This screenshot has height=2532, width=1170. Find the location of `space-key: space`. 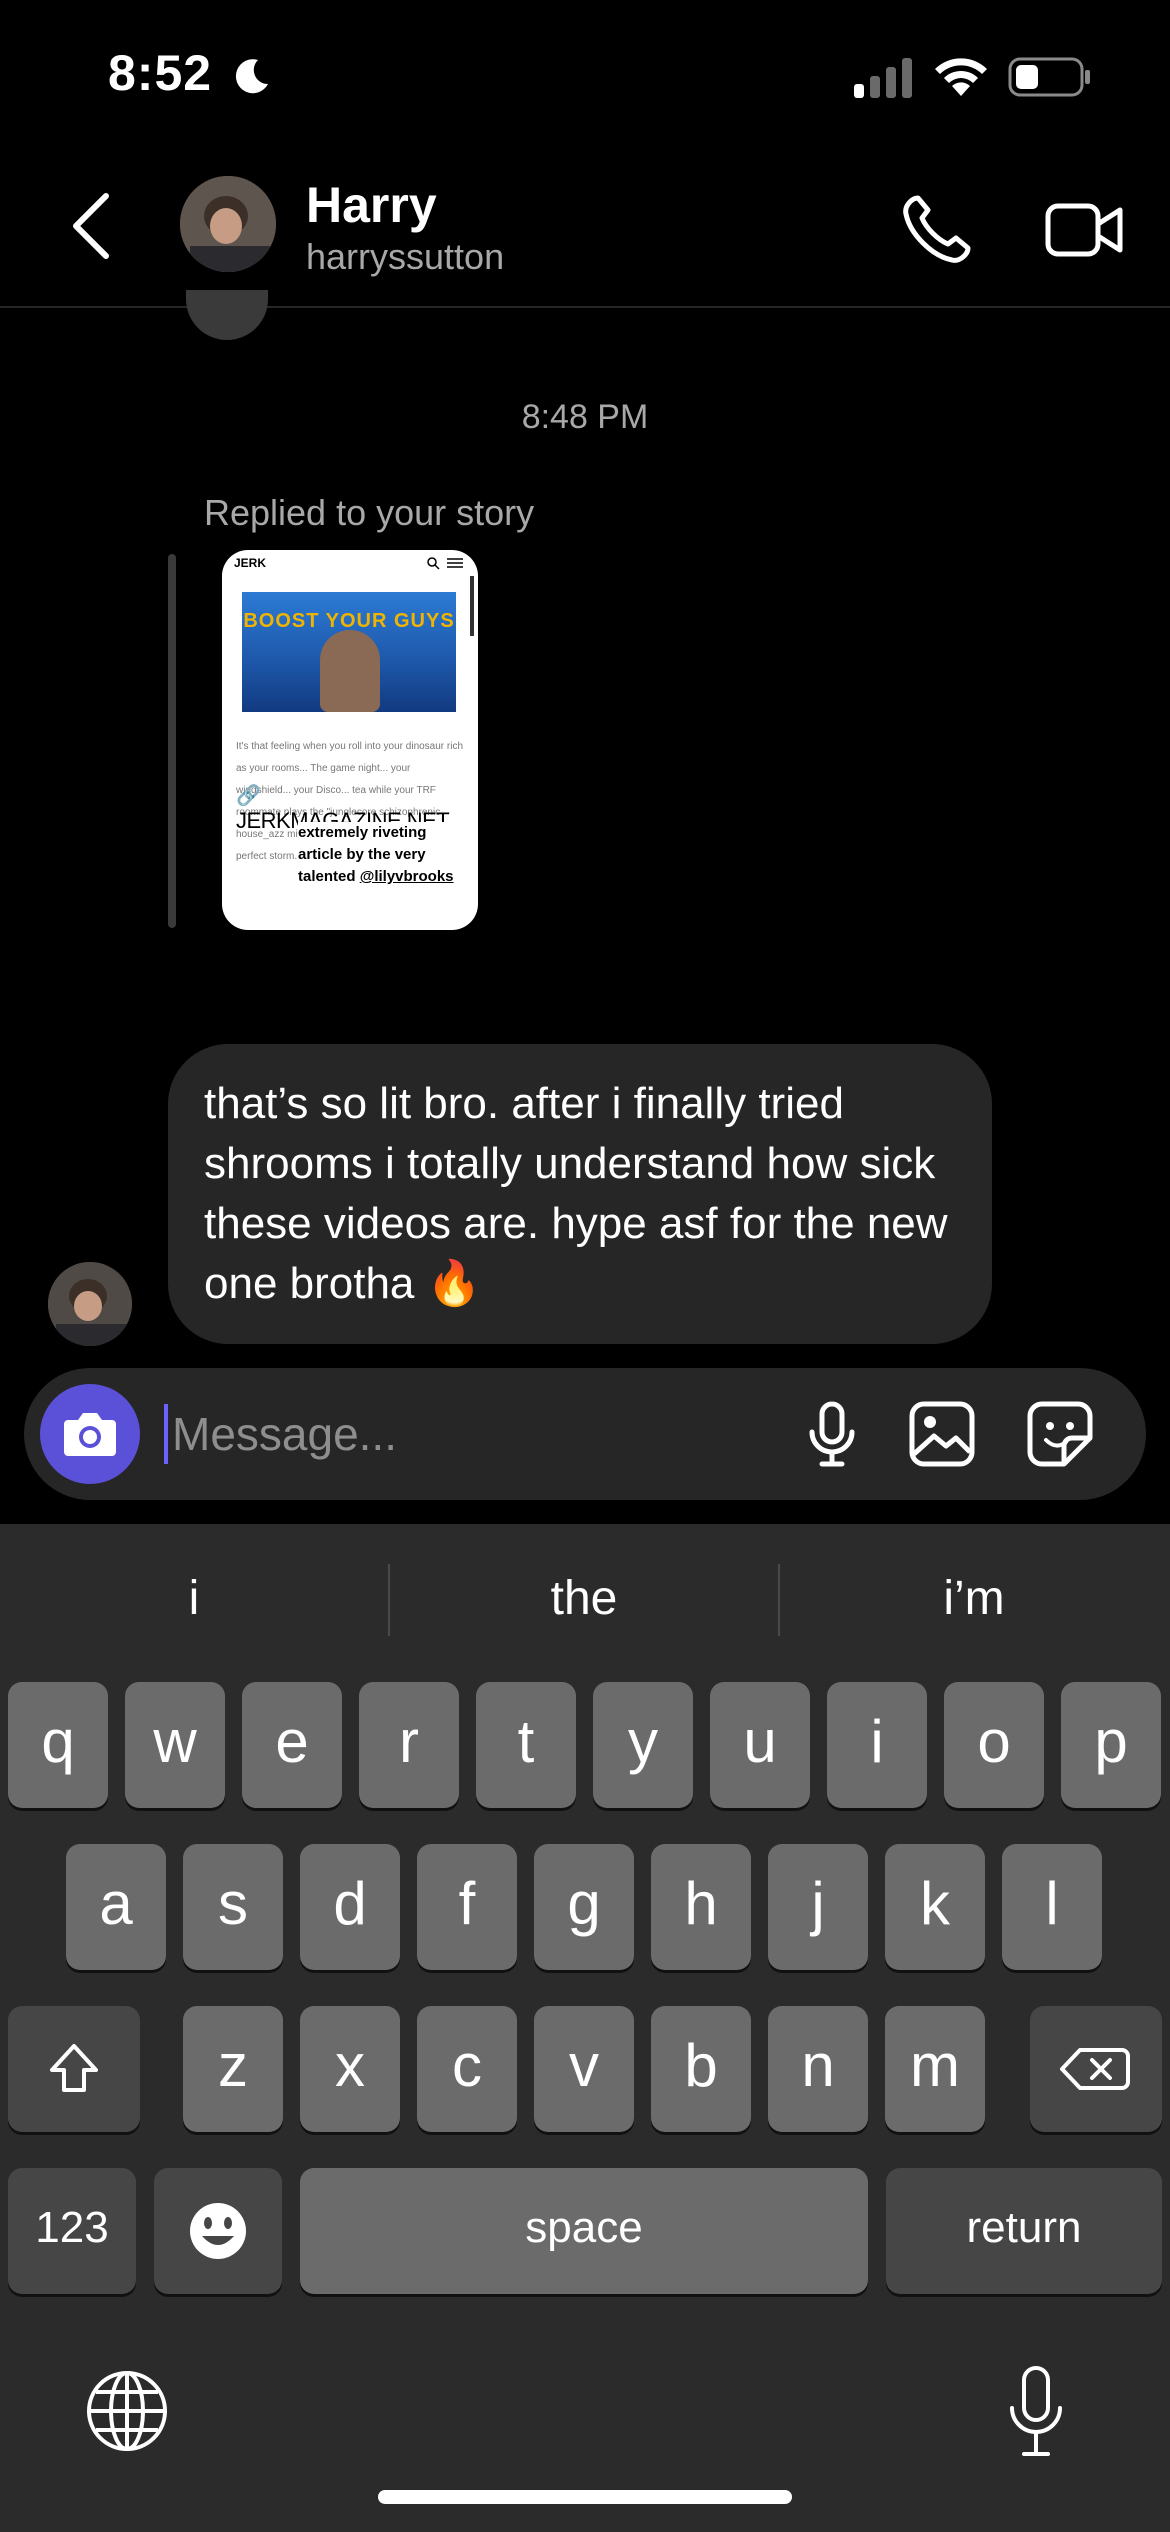

space-key: space is located at coordinates (584, 2231).